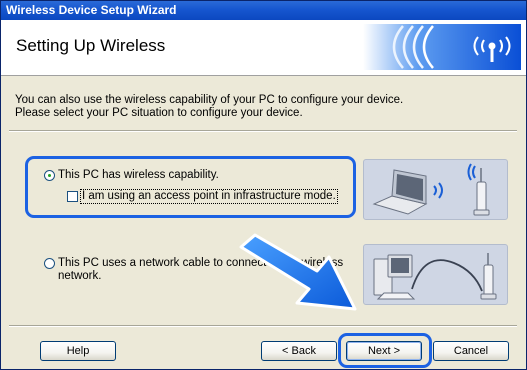 This screenshot has height=370, width=527. I want to click on wireless-illustration, so click(435, 189).